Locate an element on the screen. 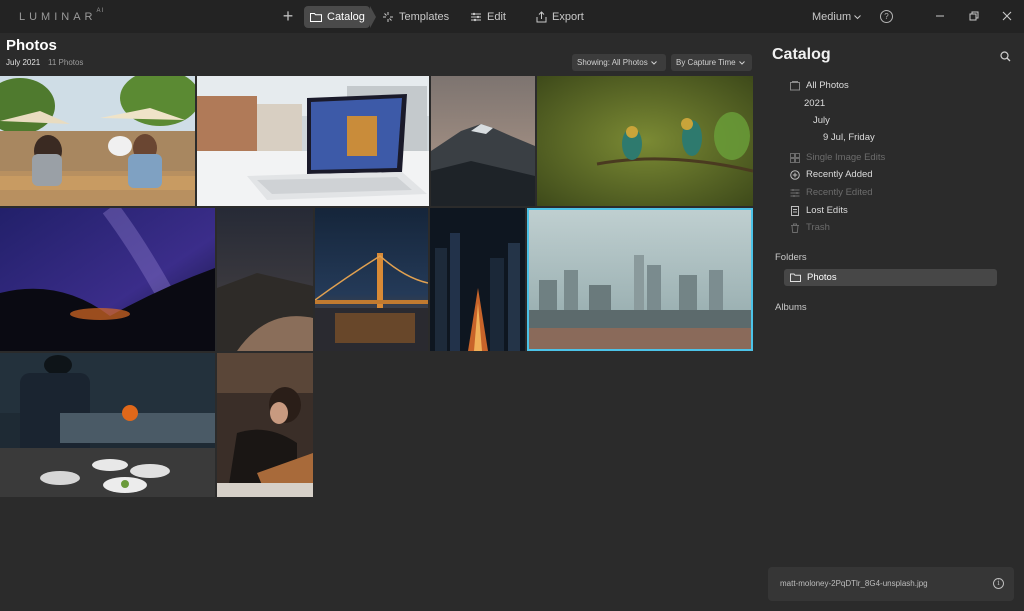  photo-count: 11 Photos is located at coordinates (66, 62).